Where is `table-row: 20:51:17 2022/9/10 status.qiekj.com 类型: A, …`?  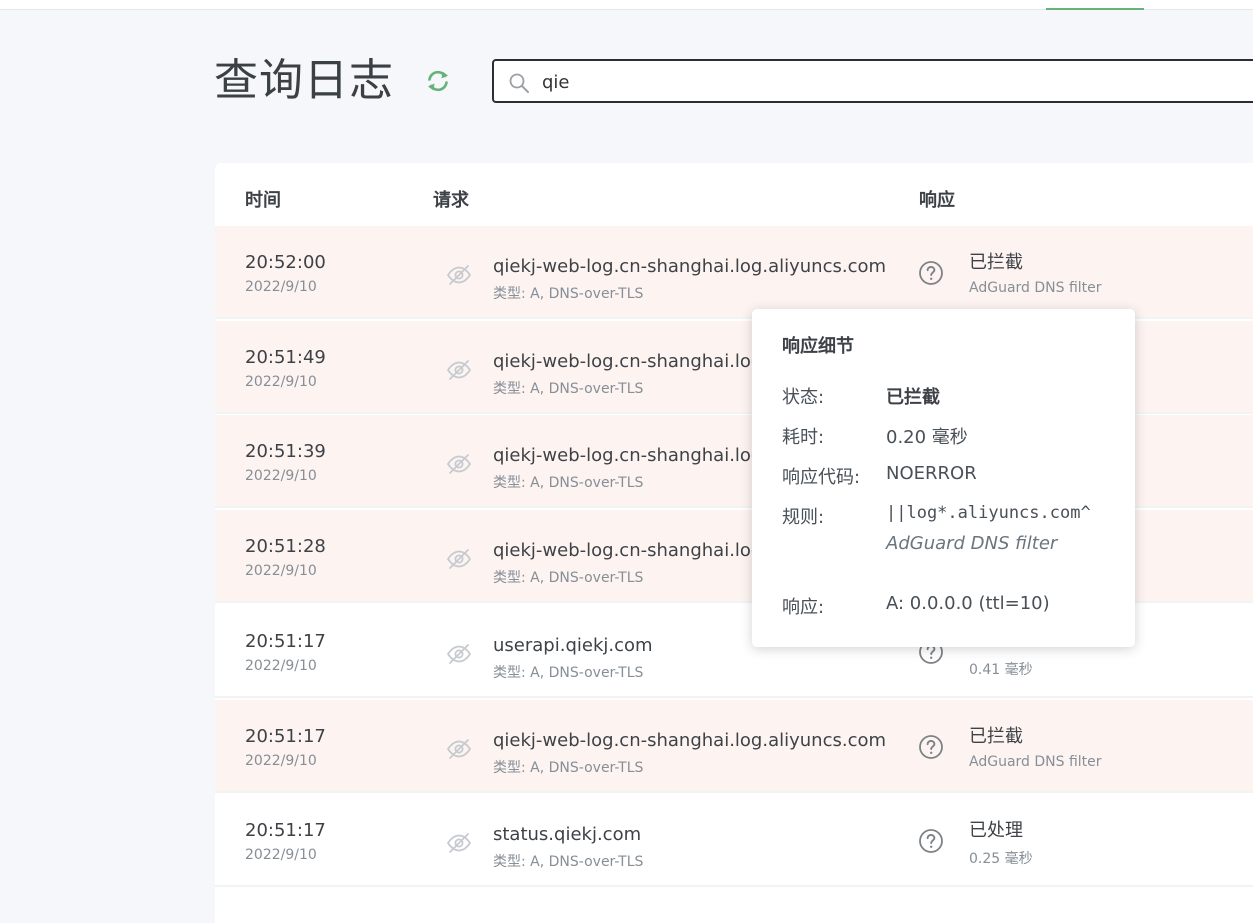 table-row: 20:51:17 2022/9/10 status.qiekj.com 类型: A, … is located at coordinates (734, 841).